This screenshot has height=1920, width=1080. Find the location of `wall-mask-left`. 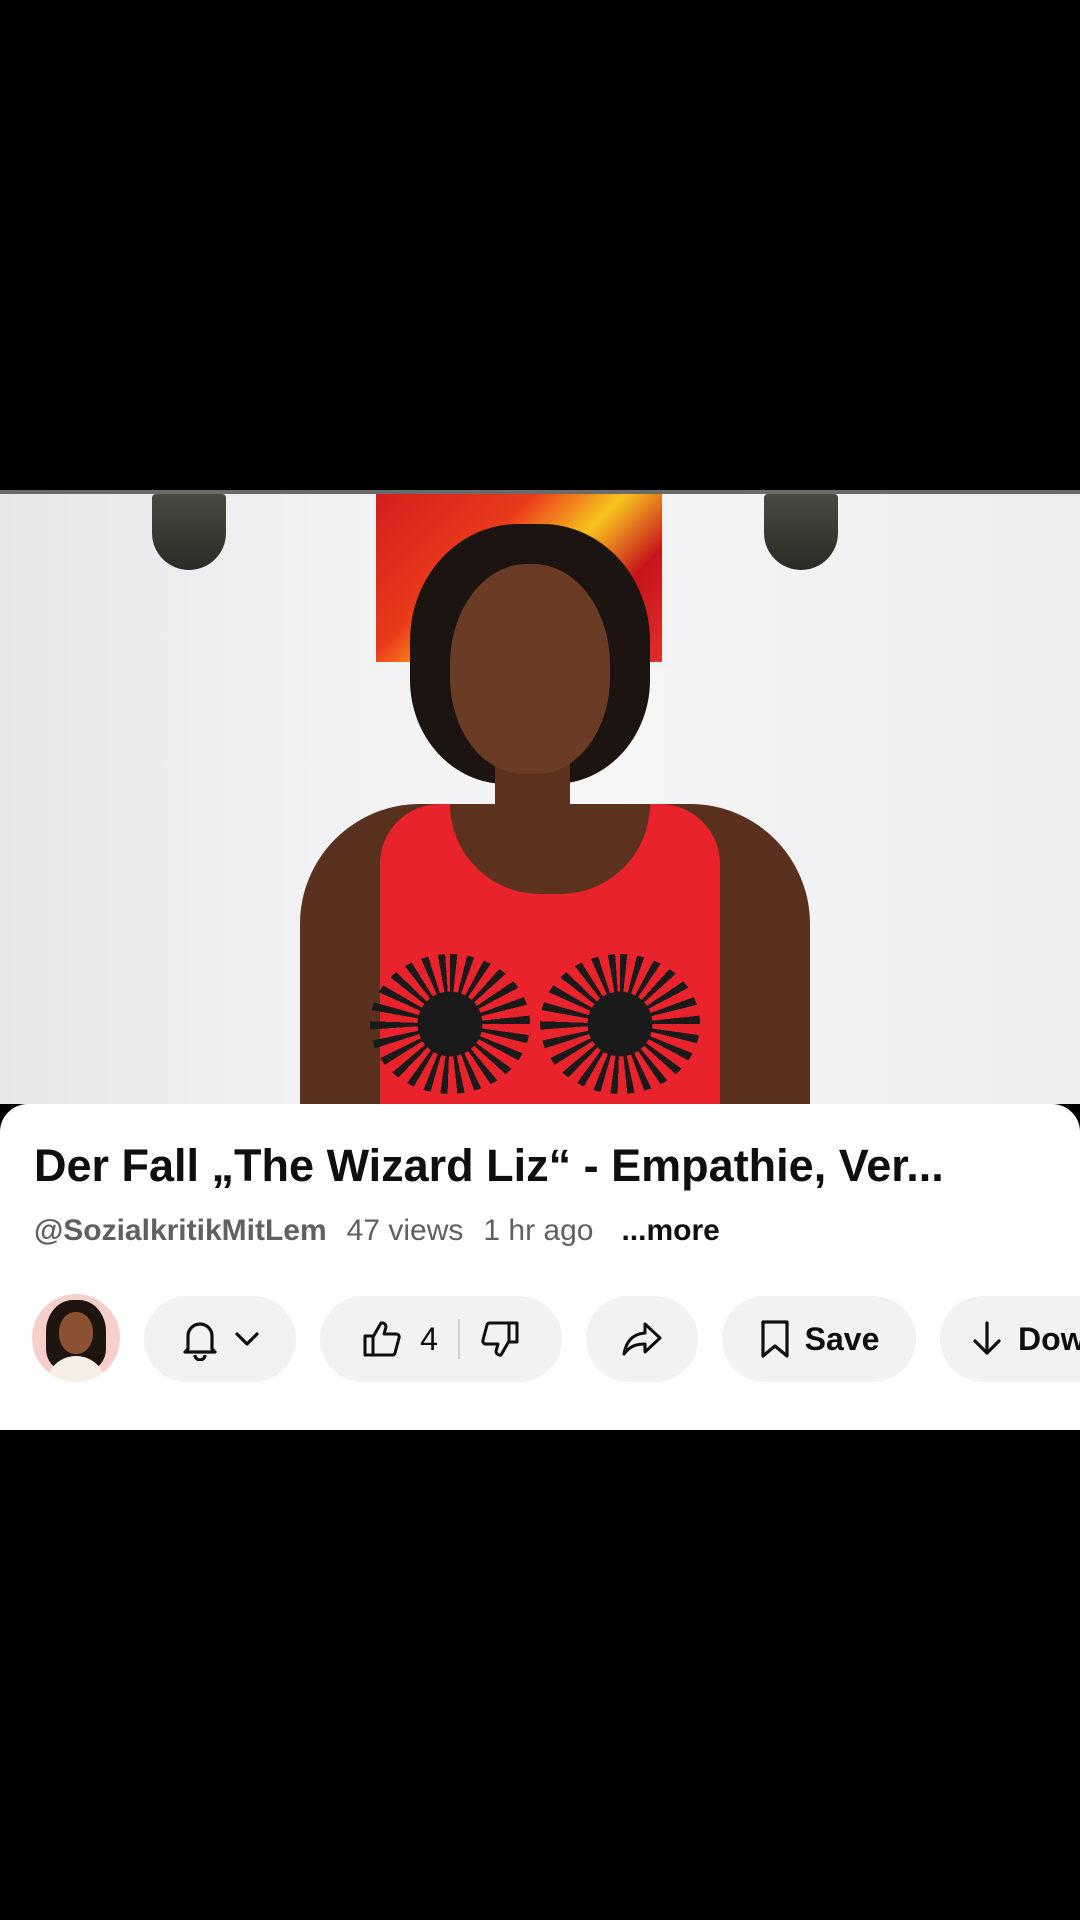

wall-mask-left is located at coordinates (189, 532).